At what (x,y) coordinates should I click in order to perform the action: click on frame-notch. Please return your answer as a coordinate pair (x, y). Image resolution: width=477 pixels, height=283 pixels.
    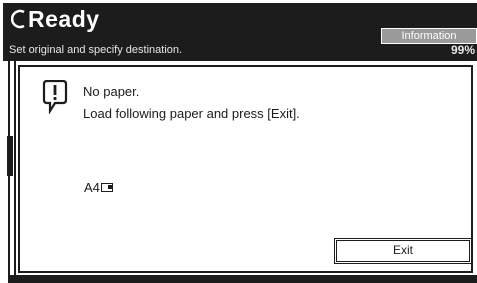
    Looking at the image, I should click on (10, 156).